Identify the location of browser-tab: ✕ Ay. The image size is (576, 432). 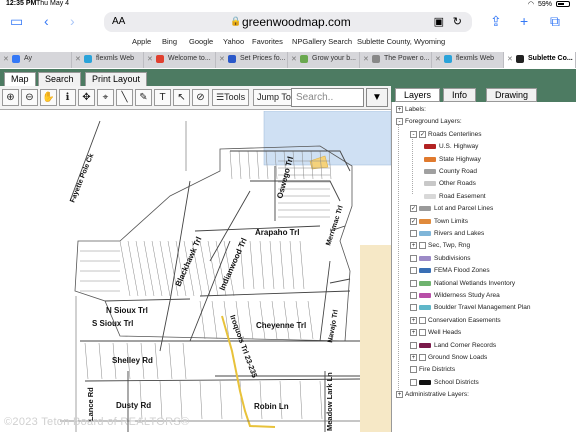
(36, 60).